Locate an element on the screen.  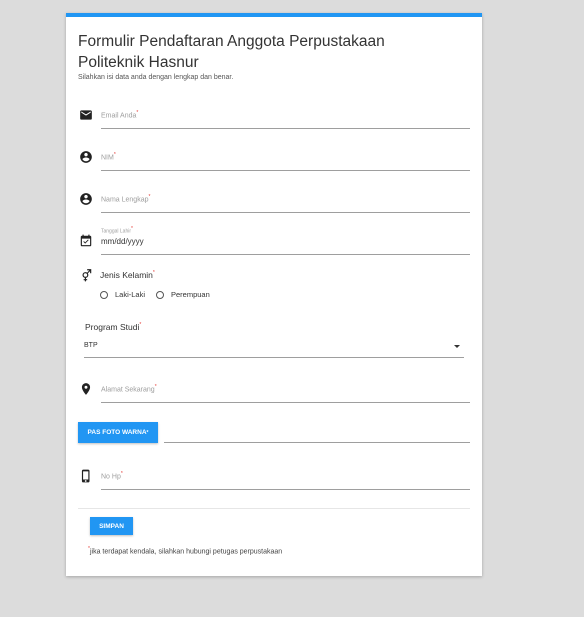
email-underline is located at coordinates (285, 128).